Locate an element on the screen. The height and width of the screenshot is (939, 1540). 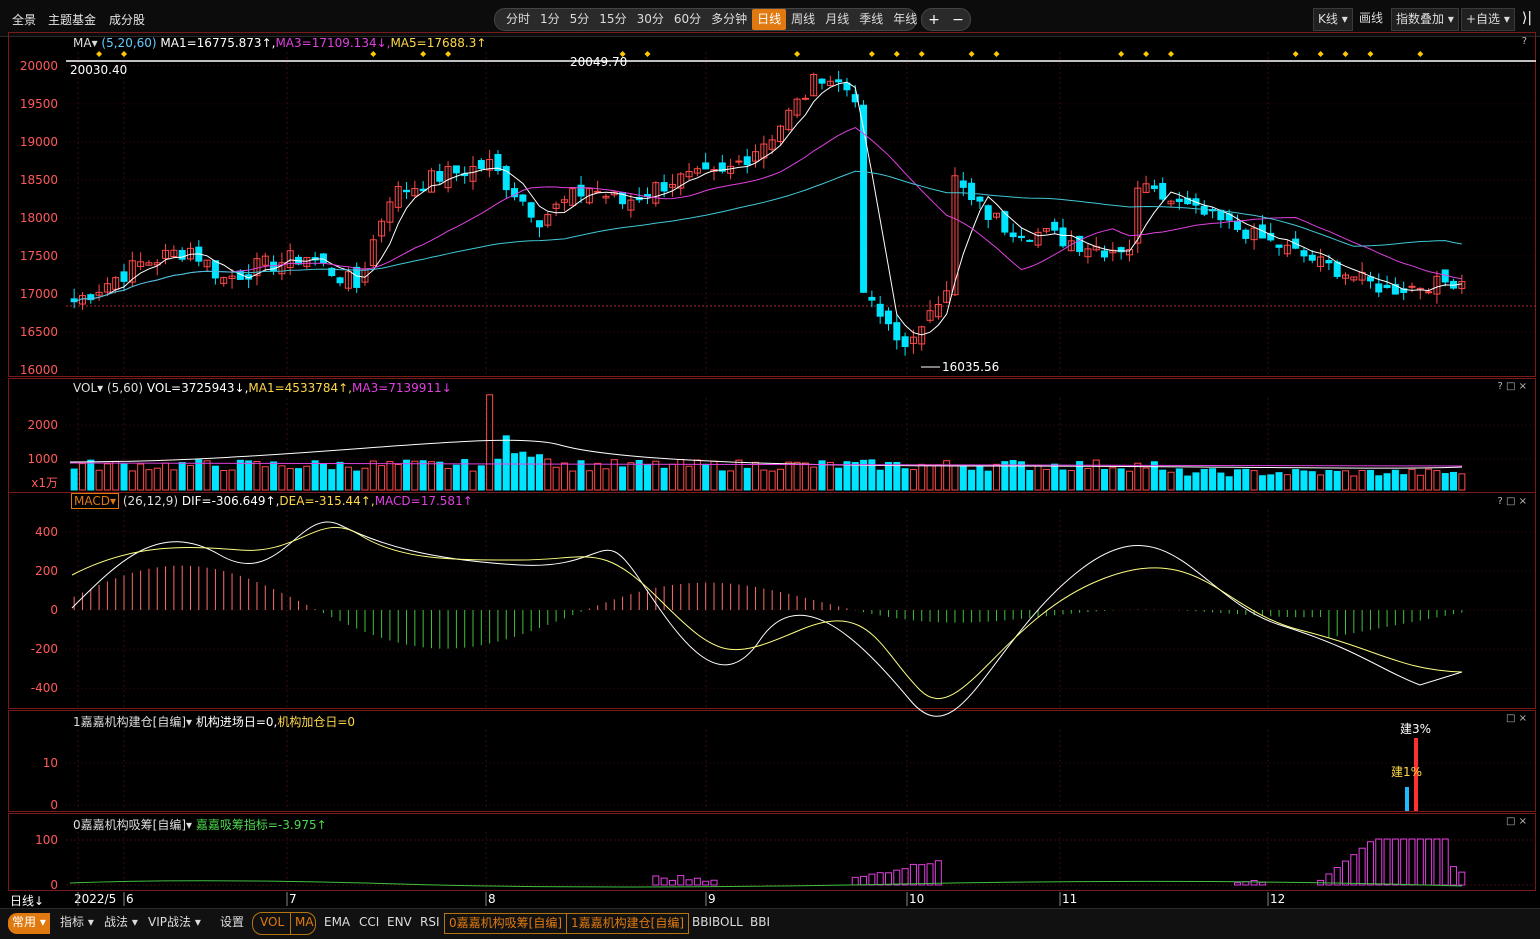
menu-strategy: 战法 ▾ is located at coordinates (121, 923).